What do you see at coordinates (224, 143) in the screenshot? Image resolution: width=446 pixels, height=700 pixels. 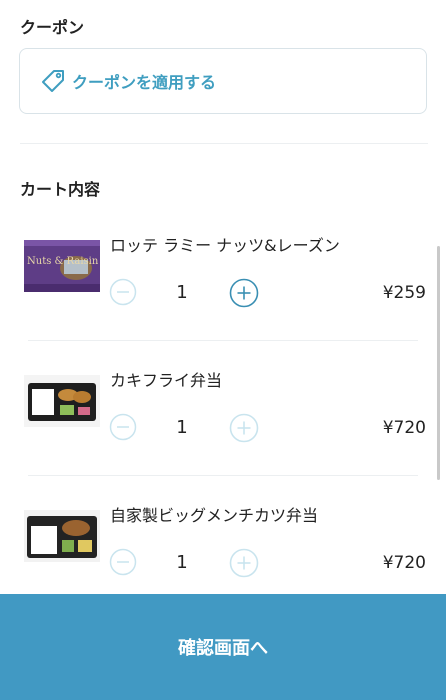 I see `section-divider` at bounding box center [224, 143].